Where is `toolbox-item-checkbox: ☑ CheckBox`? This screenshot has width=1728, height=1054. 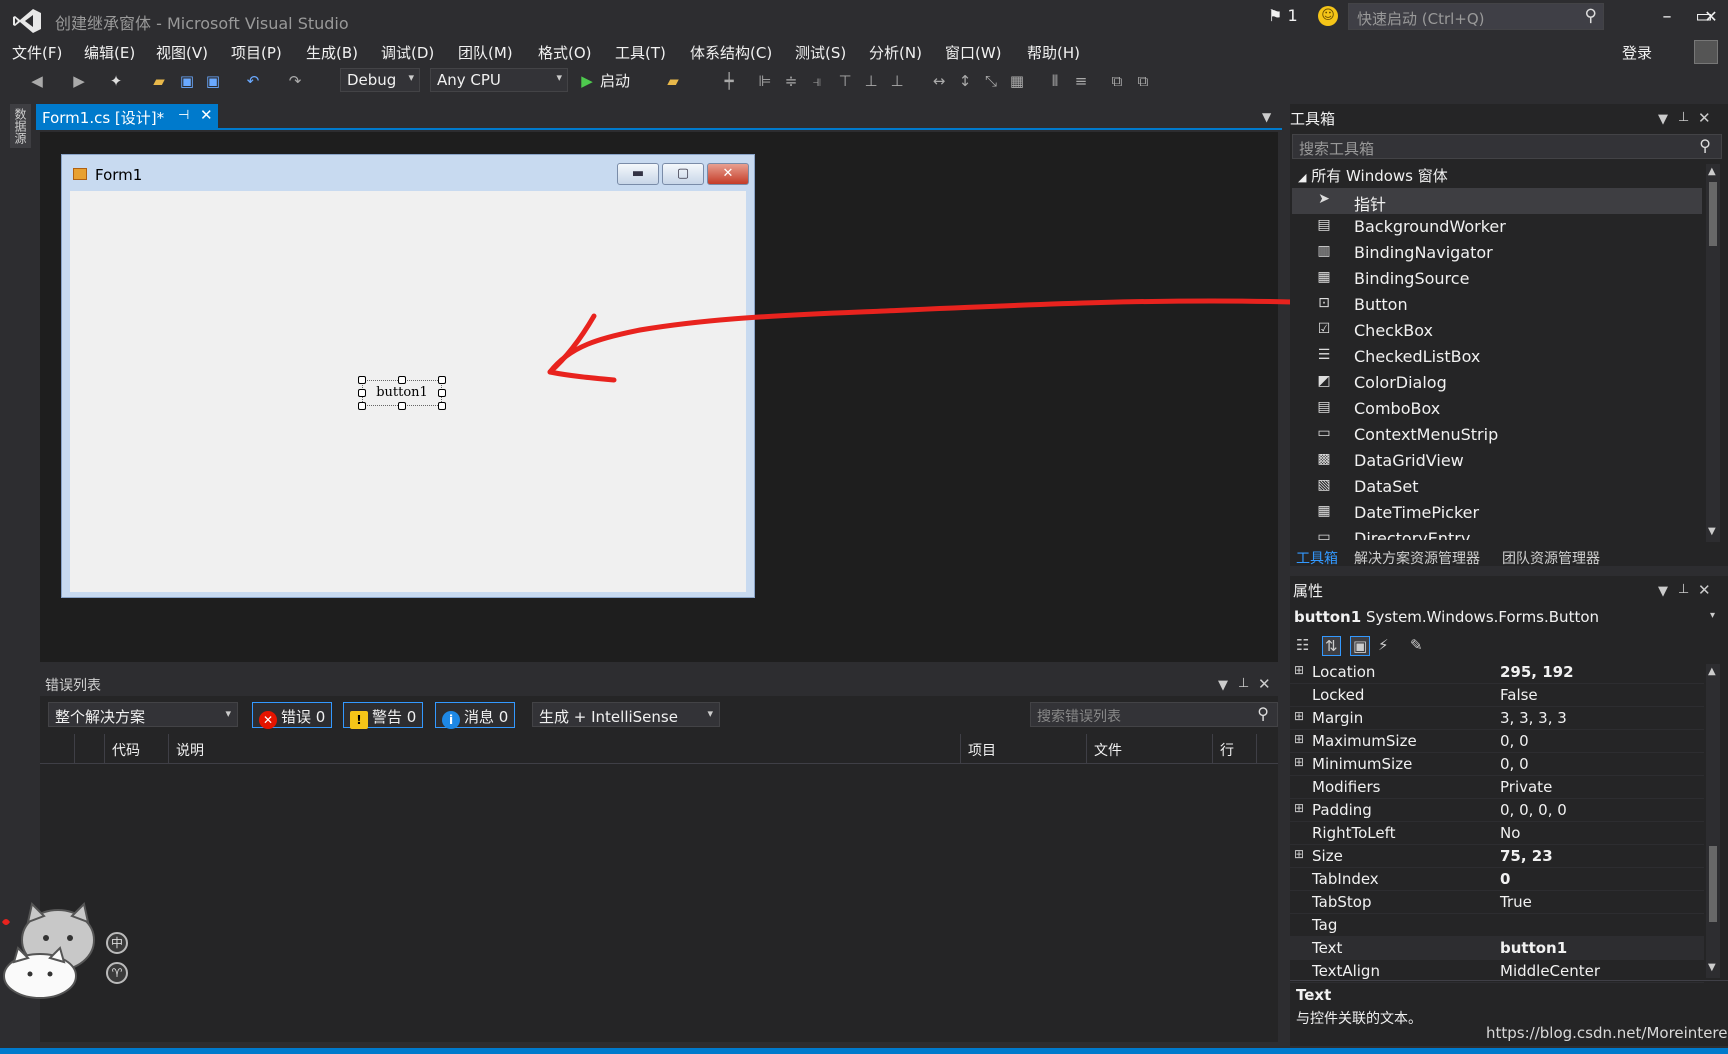
toolbox-item-checkbox: ☑ CheckBox is located at coordinates (1497, 331).